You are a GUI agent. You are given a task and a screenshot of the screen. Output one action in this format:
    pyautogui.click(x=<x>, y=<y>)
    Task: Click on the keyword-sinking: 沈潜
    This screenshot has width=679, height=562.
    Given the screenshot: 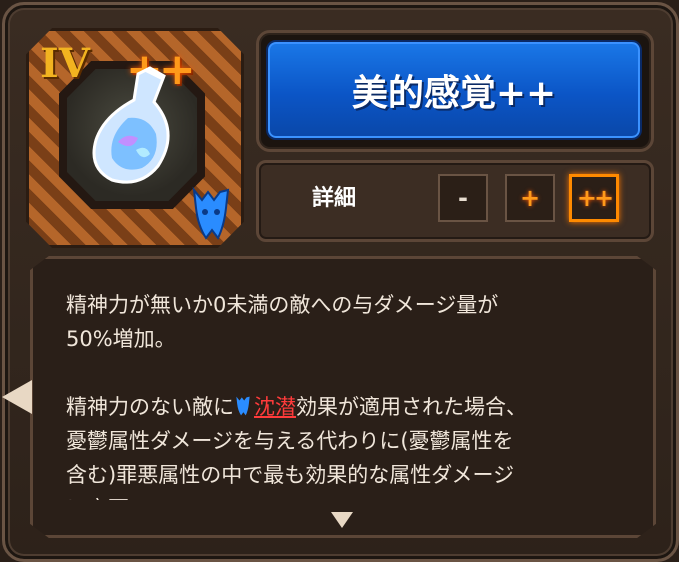 What is the action you would take?
    pyautogui.click(x=275, y=407)
    